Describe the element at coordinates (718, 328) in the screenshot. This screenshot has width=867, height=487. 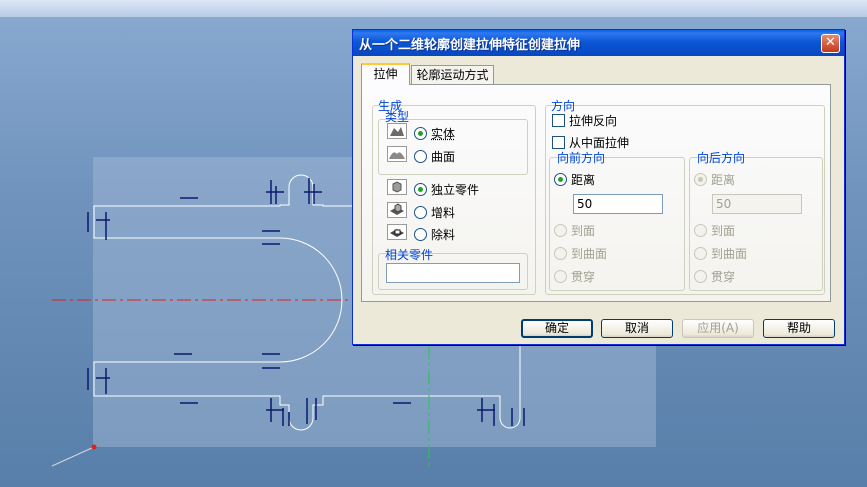
I see `apply-button: 应用(A)` at that location.